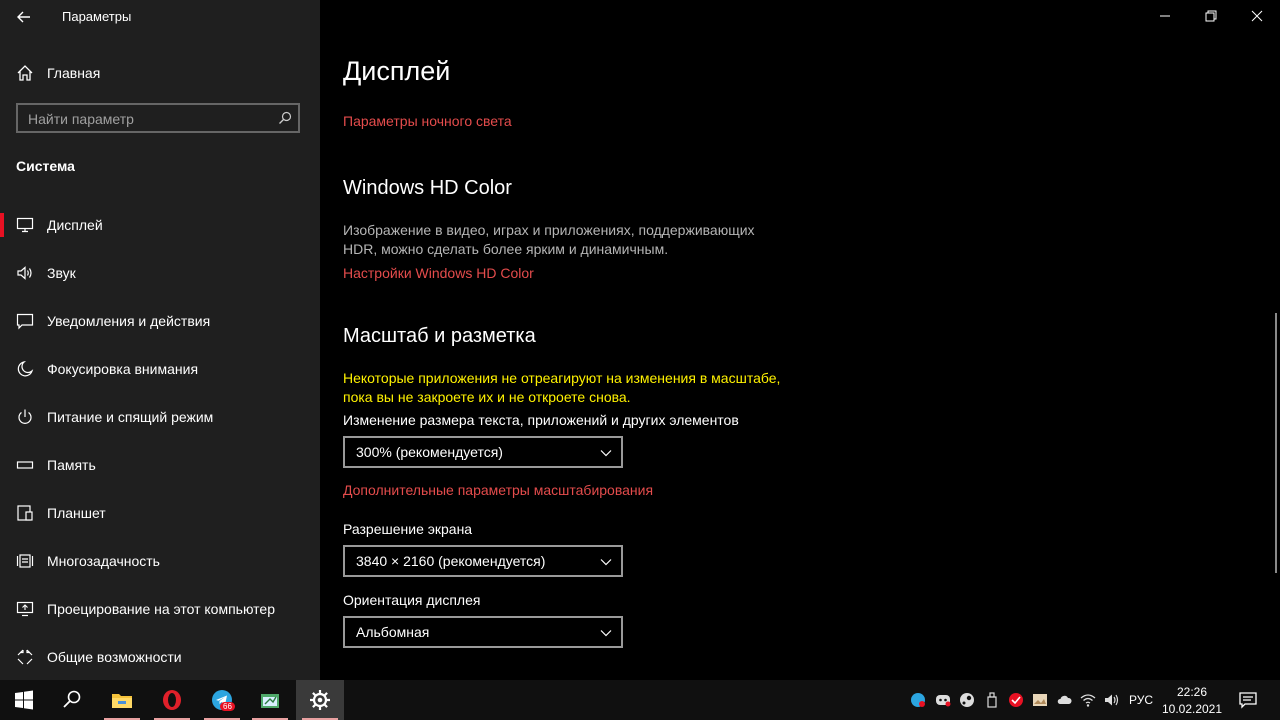 Image resolution: width=1280 pixels, height=720 pixels. I want to click on power-icon, so click(25, 416).